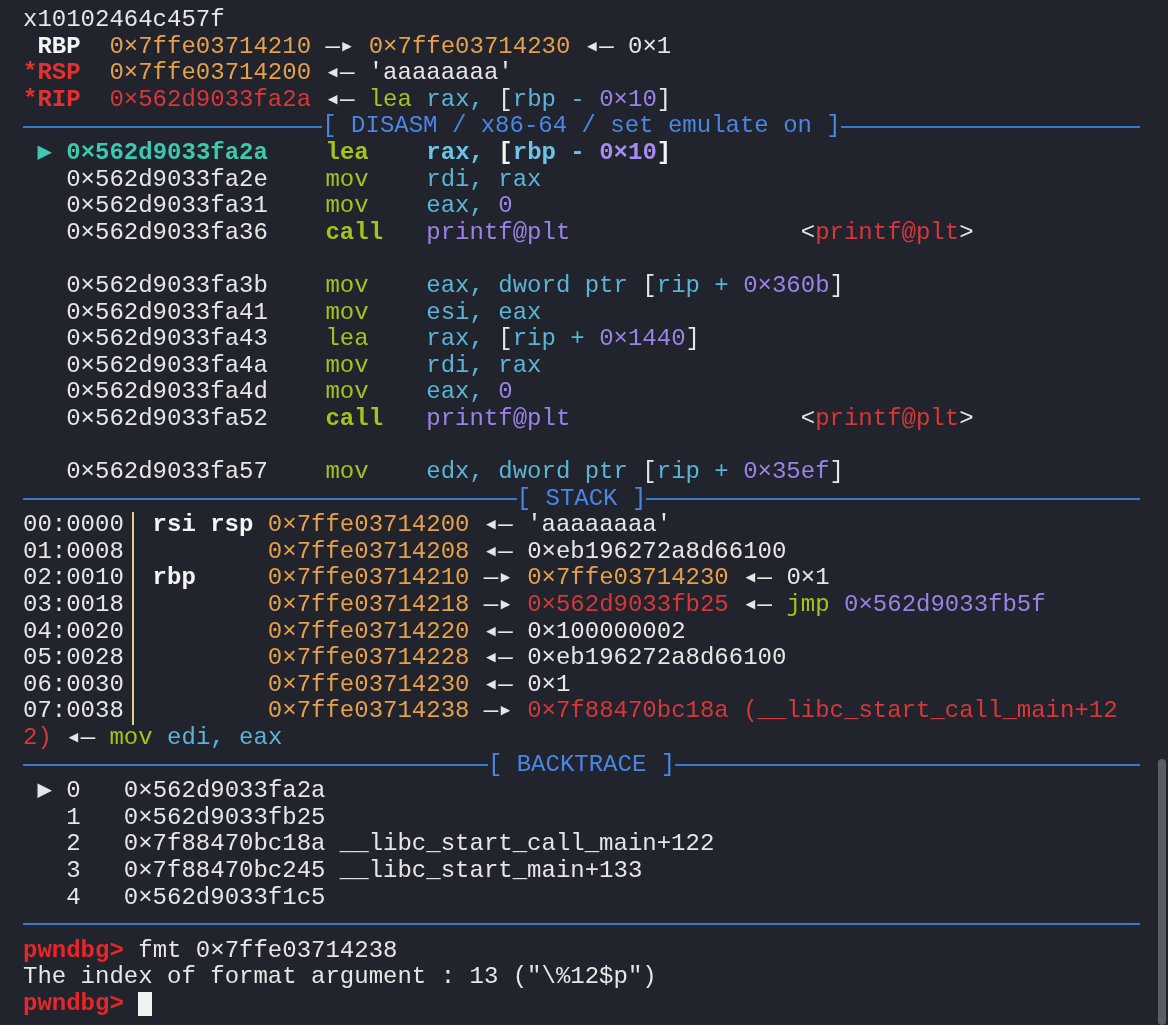 Image resolution: width=1168 pixels, height=1025 pixels. Describe the element at coordinates (348, 525) in the screenshot. I see `output-line: 00:0000 rsi rsp 0×7ffe03714200 ◂— 'aaaaaaaa'` at that location.